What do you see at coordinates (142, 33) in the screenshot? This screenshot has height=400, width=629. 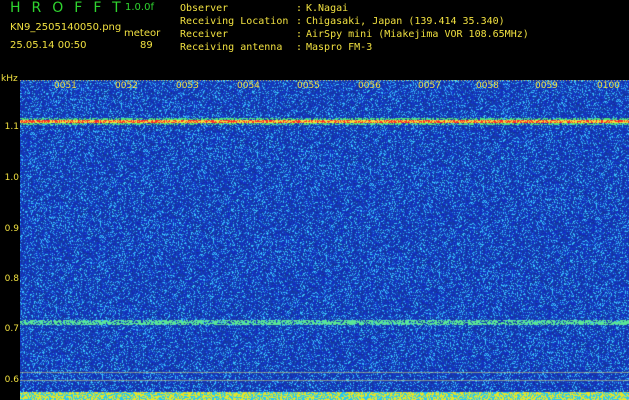 I see `meteor-label: meteor` at bounding box center [142, 33].